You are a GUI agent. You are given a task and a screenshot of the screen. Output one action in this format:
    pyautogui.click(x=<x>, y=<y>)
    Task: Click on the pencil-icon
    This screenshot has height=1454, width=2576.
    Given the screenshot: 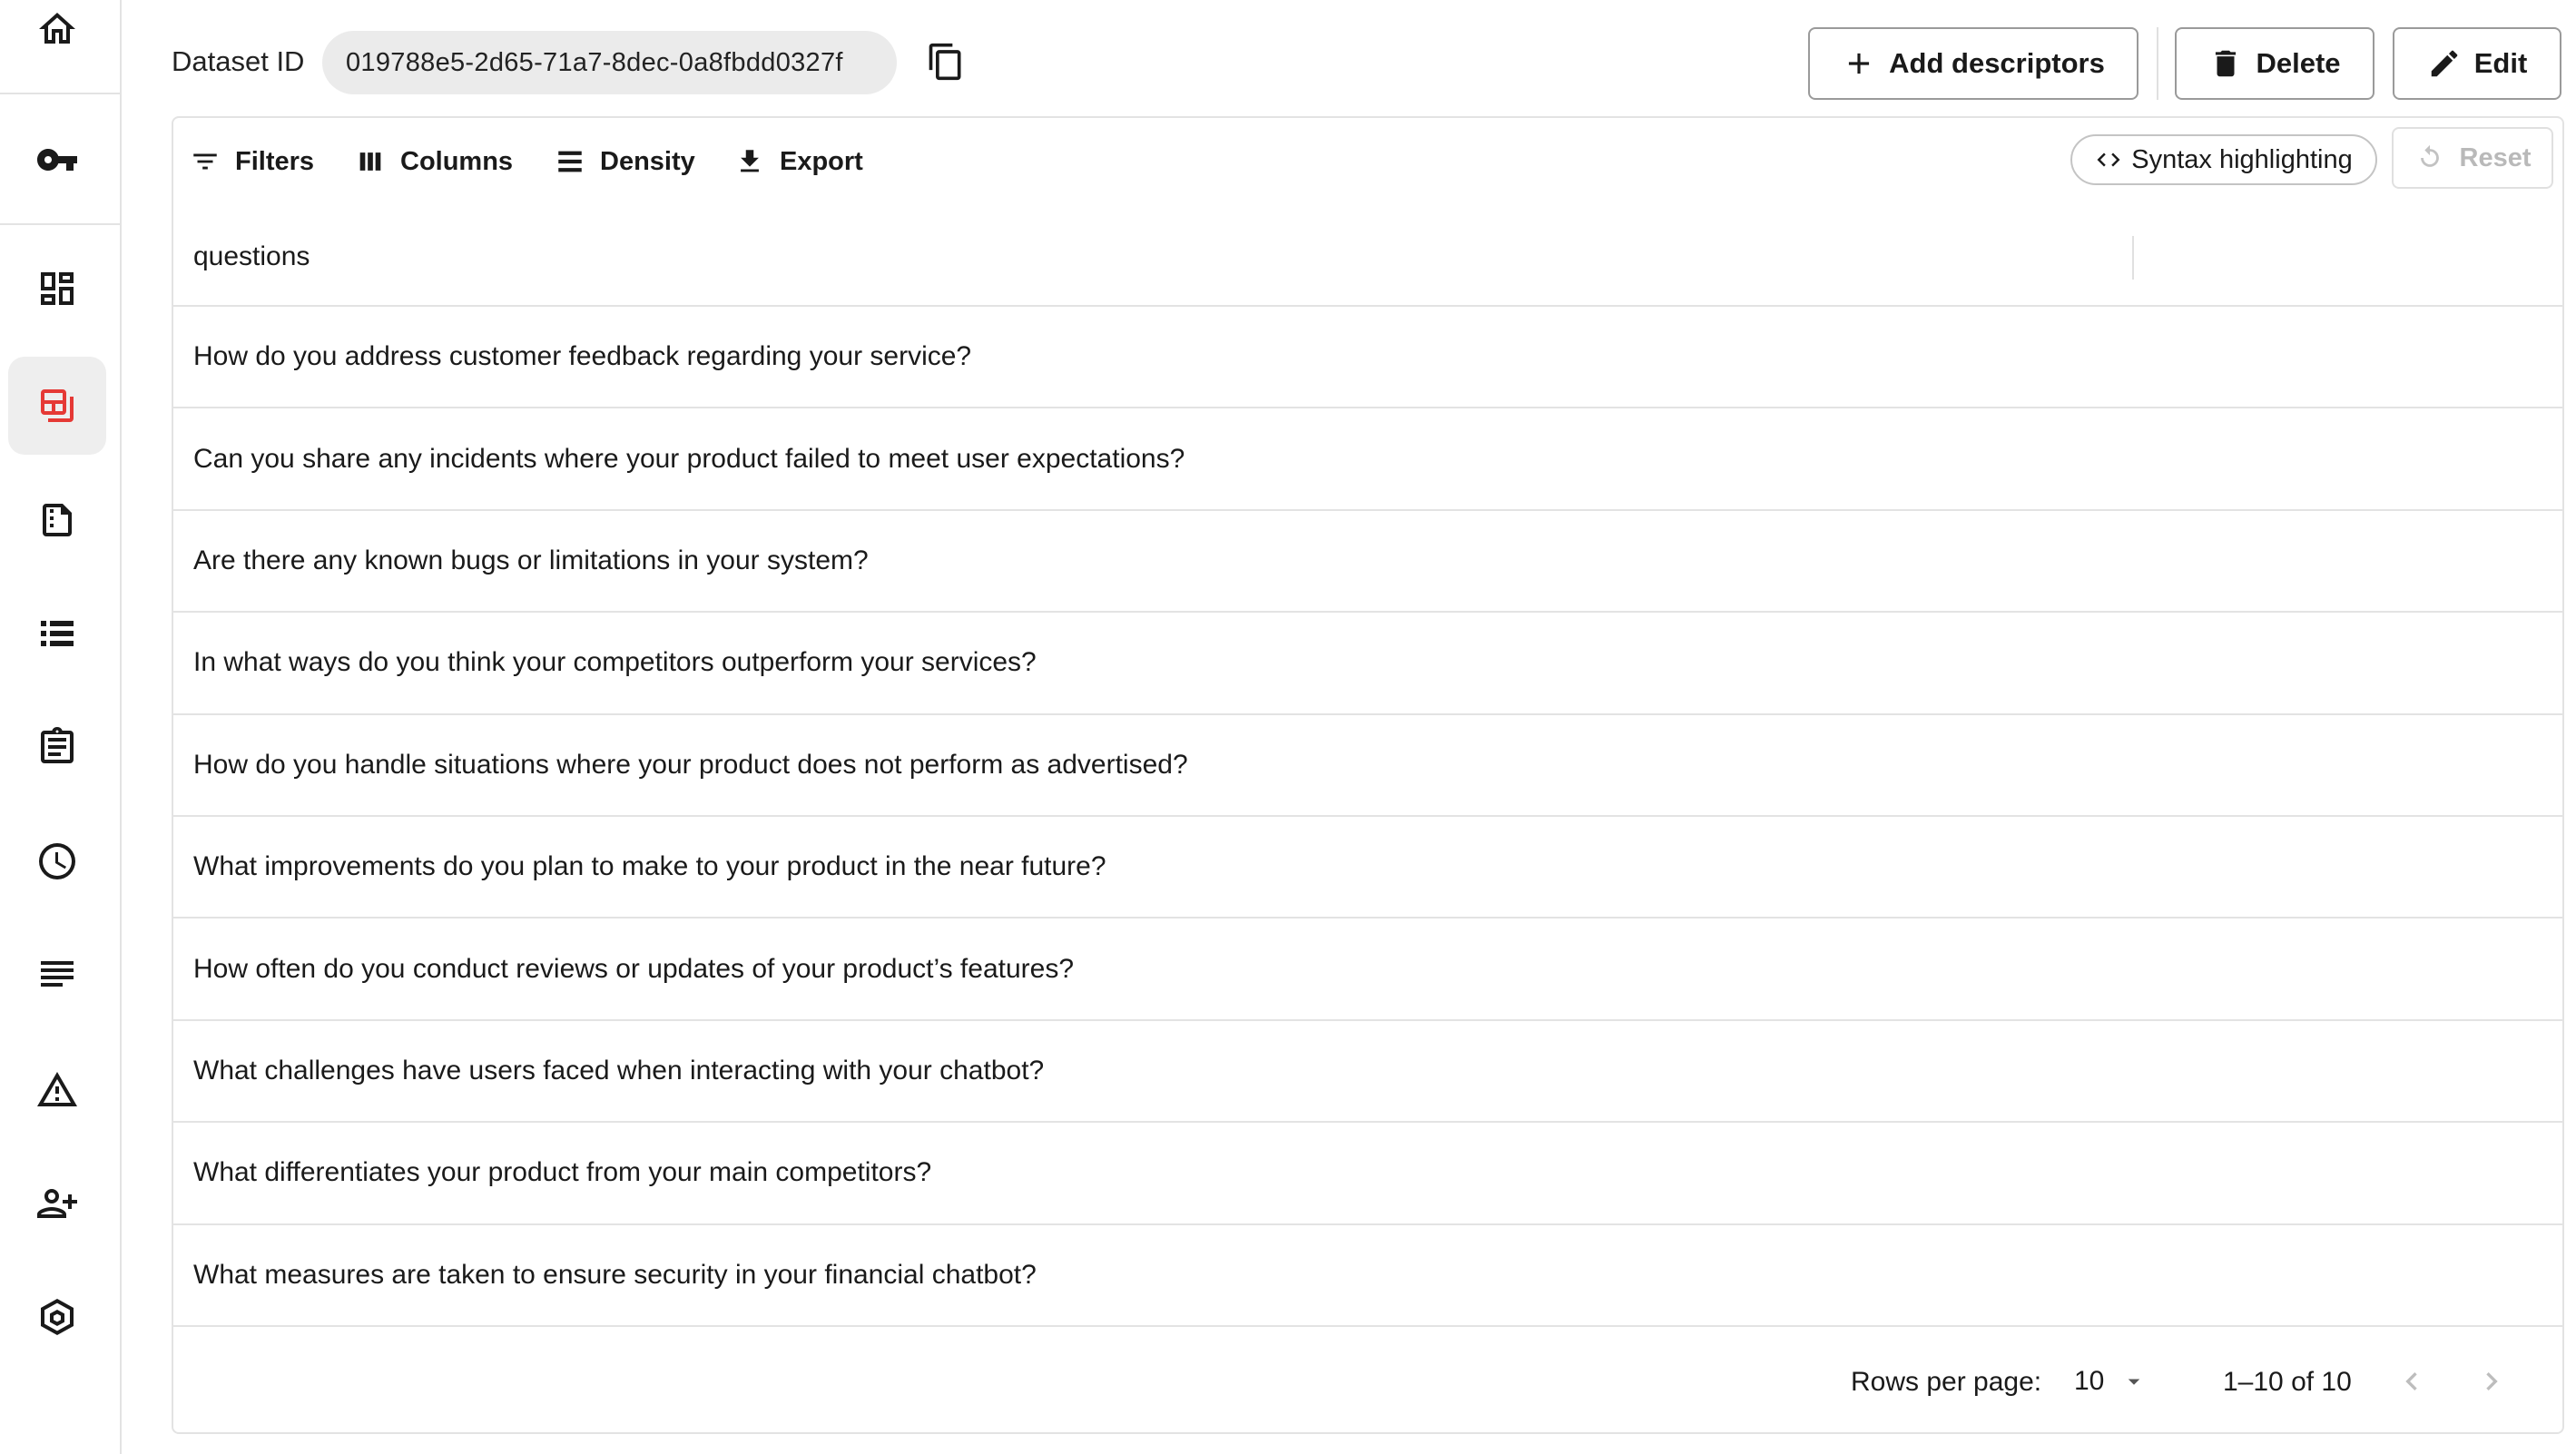 What is the action you would take?
    pyautogui.click(x=2444, y=63)
    